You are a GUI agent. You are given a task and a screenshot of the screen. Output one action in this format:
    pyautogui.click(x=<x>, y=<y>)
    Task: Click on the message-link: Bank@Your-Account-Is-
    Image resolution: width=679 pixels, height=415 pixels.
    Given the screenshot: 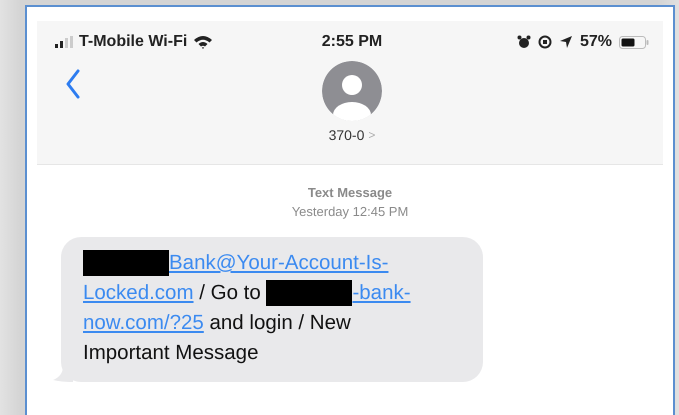 What is the action you would take?
    pyautogui.click(x=278, y=263)
    